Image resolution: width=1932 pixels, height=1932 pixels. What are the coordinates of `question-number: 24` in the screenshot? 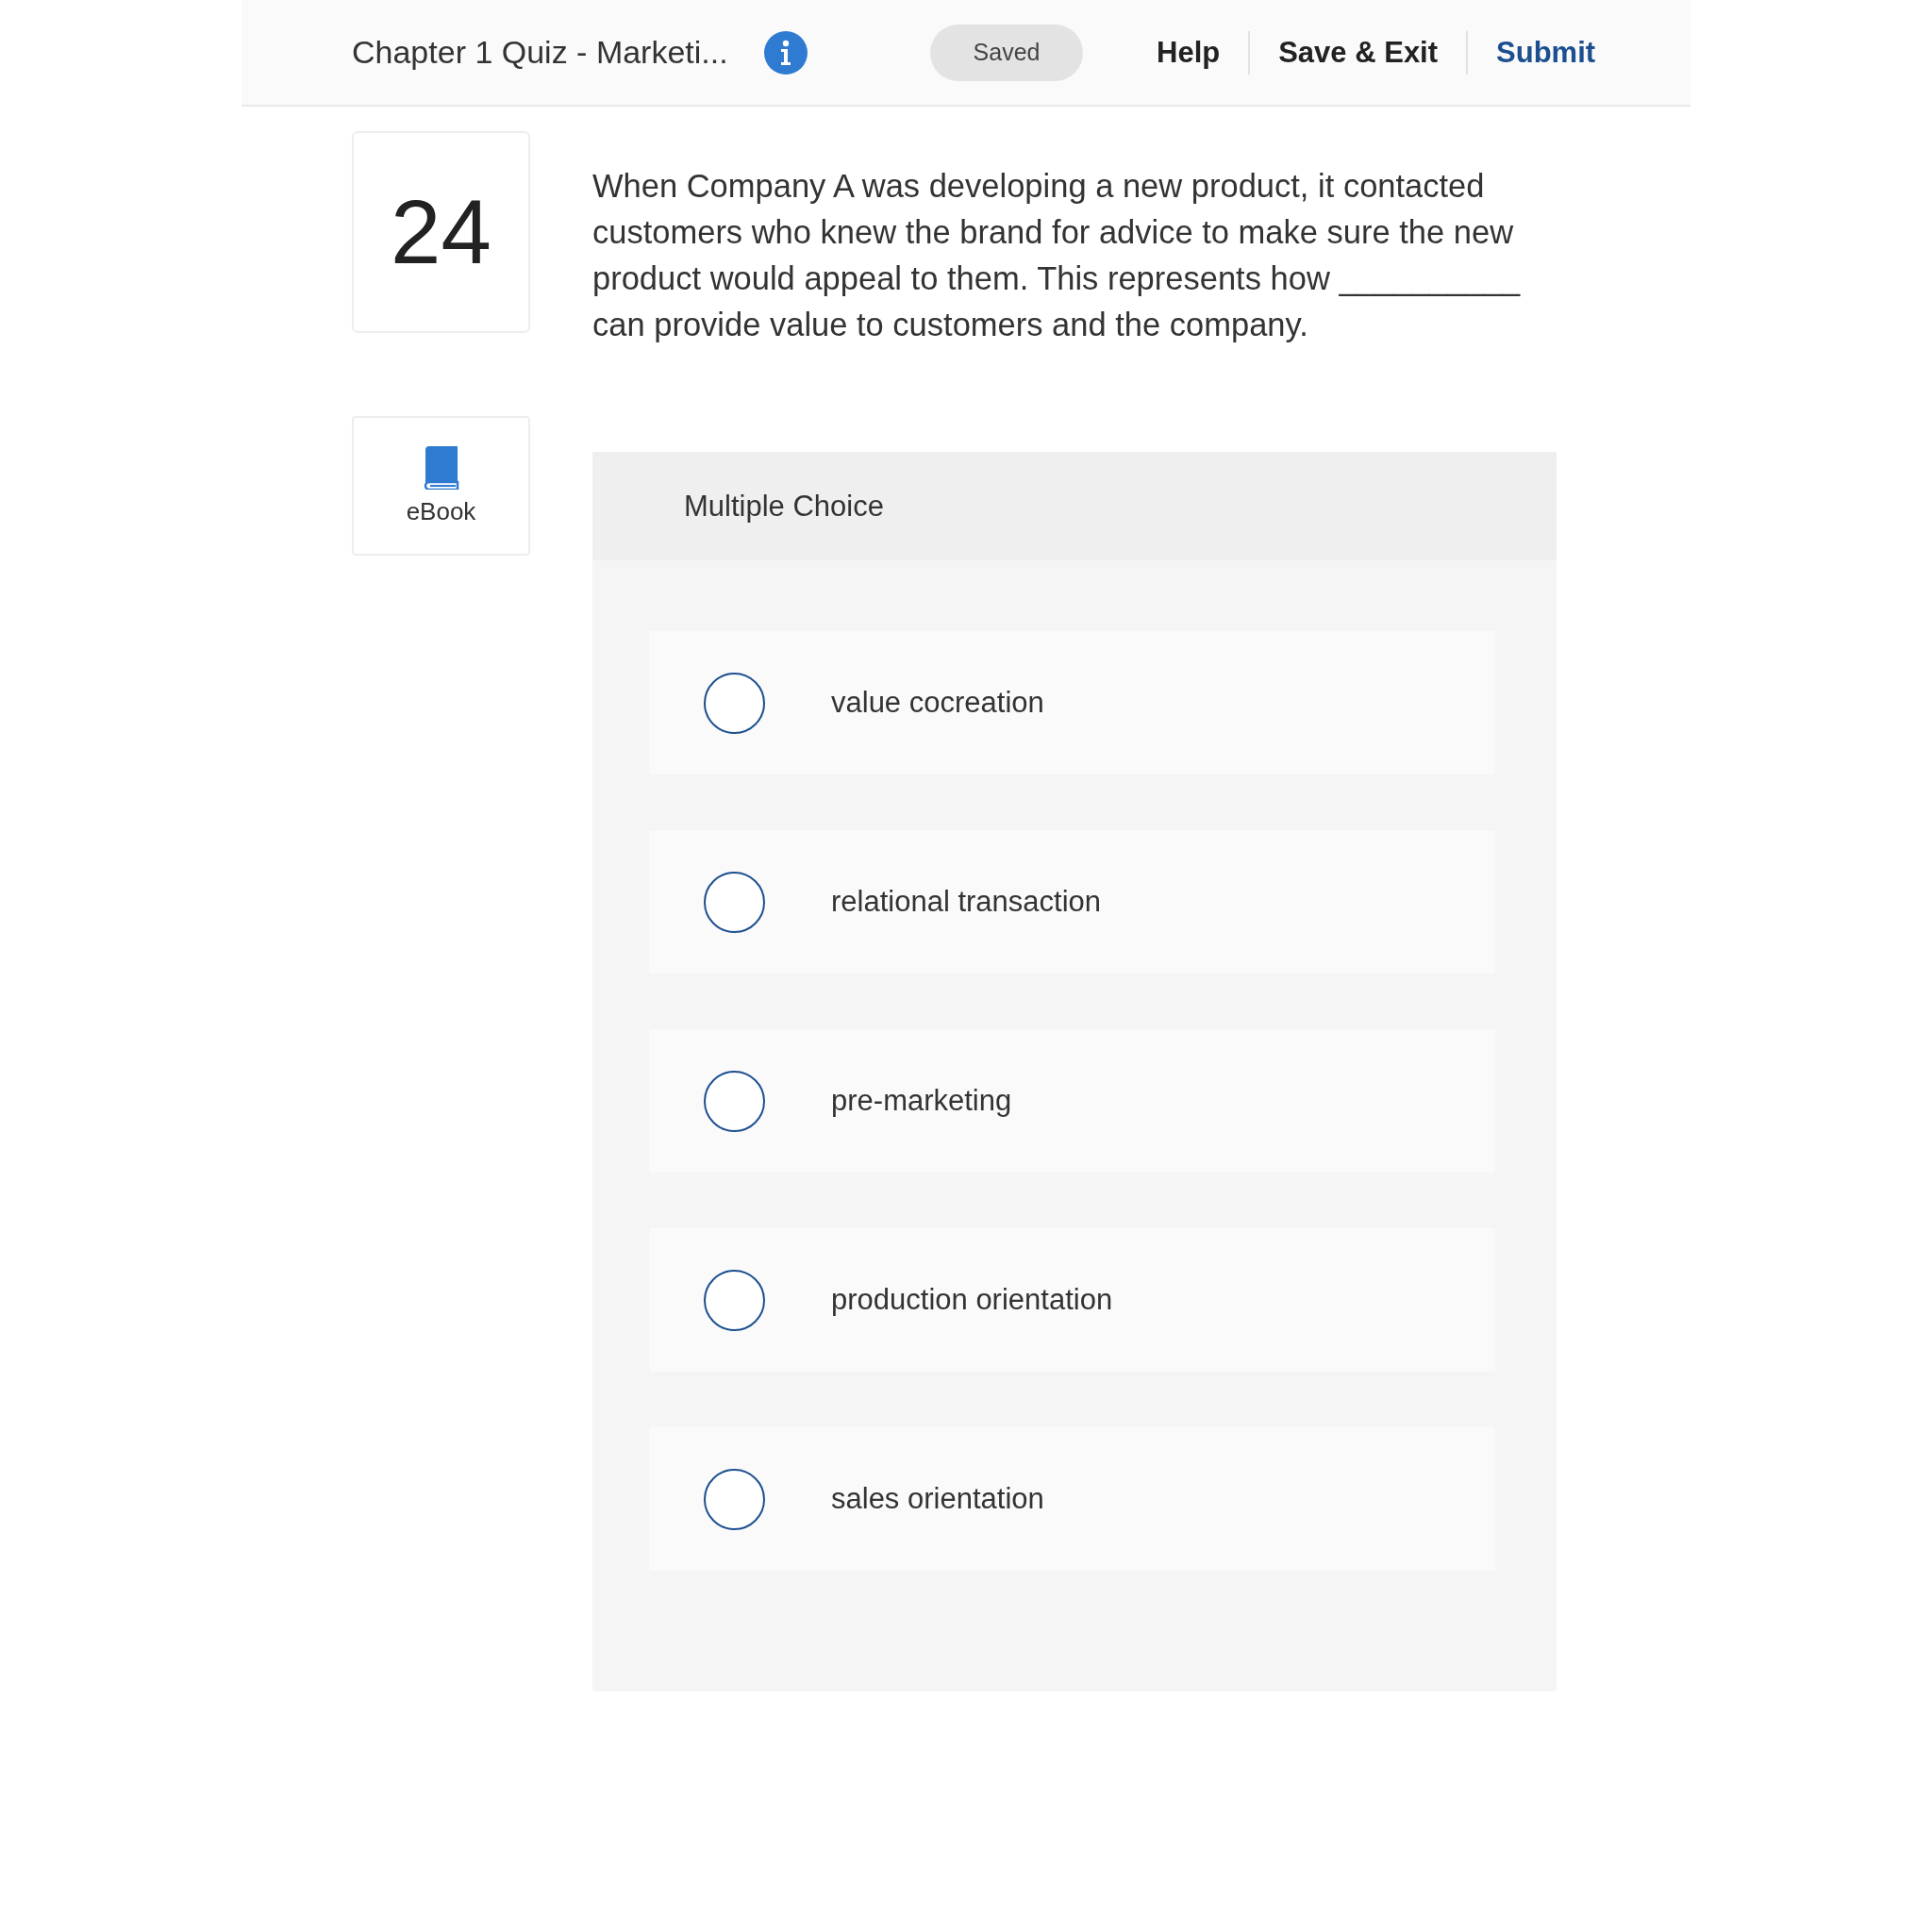 It's located at (441, 232).